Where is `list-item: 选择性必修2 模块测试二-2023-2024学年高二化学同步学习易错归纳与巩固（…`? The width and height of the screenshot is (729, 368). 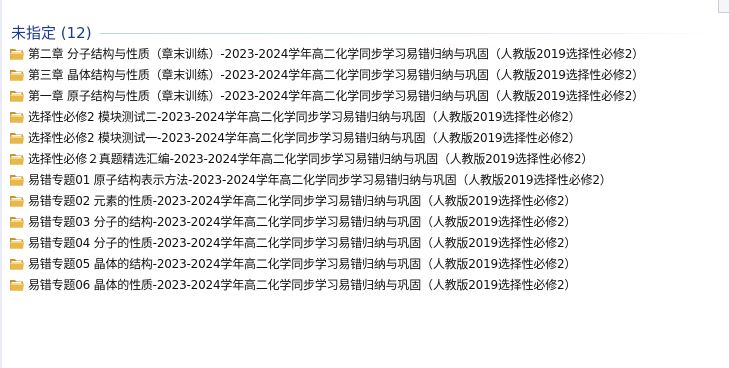 list-item: 选择性必修2 模块测试二-2023-2024学年高二化学同步学习易错归纳与巩固（… is located at coordinates (326, 116).